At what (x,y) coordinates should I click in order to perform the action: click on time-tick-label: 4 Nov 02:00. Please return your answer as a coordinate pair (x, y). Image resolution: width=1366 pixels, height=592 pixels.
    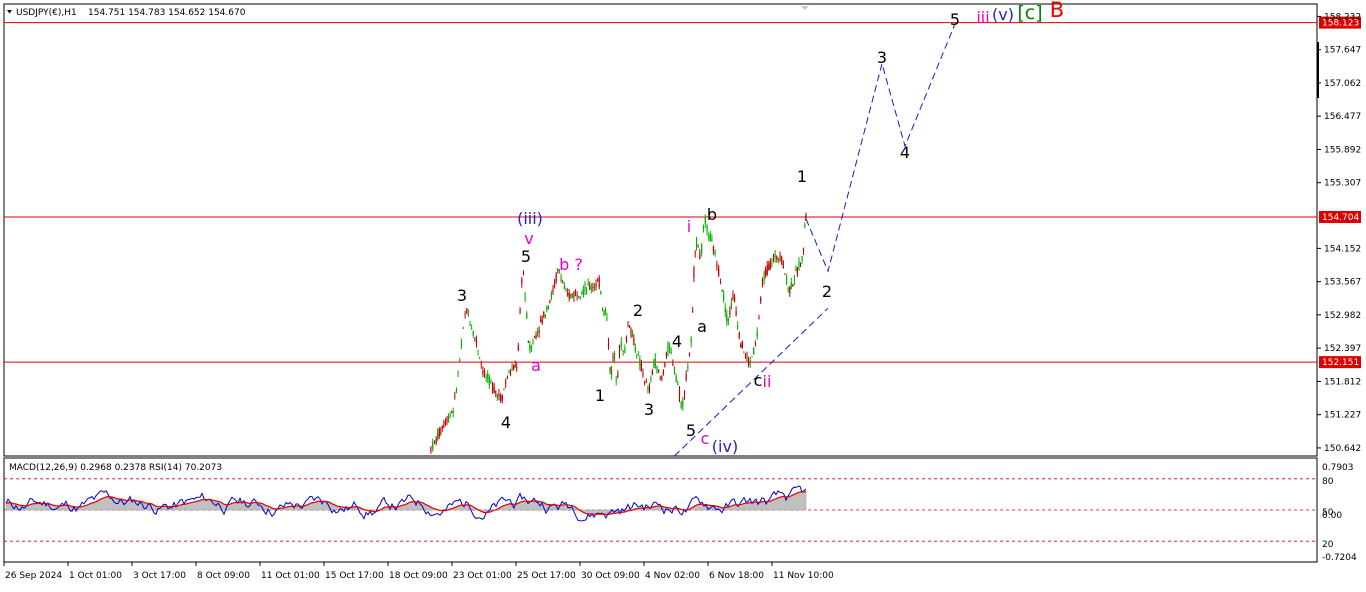
    Looking at the image, I should click on (672, 576).